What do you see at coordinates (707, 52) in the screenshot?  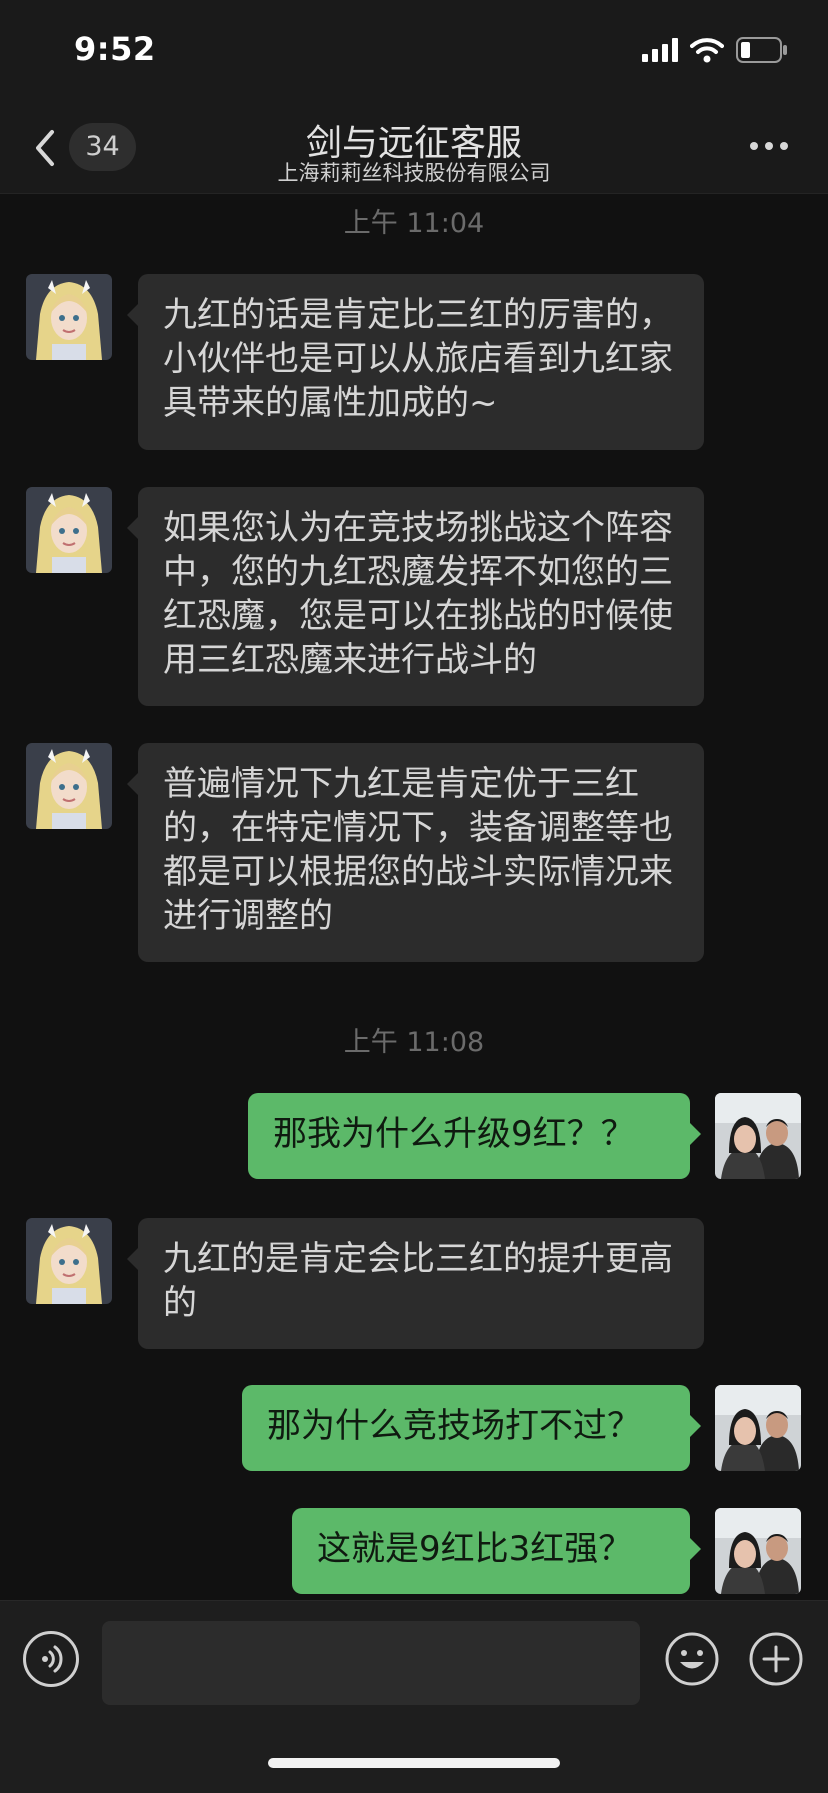 I see `wifi-icon` at bounding box center [707, 52].